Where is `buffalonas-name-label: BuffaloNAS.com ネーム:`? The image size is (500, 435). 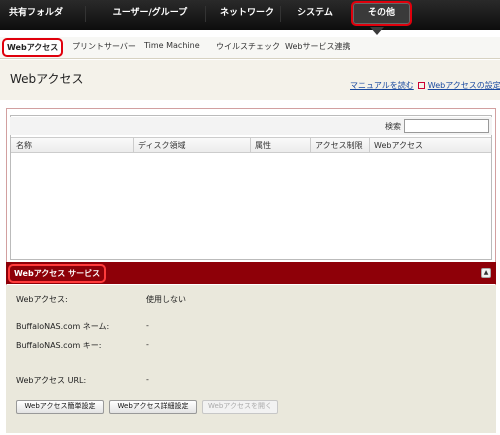 buffalonas-name-label: BuffaloNAS.com ネーム: is located at coordinates (63, 326).